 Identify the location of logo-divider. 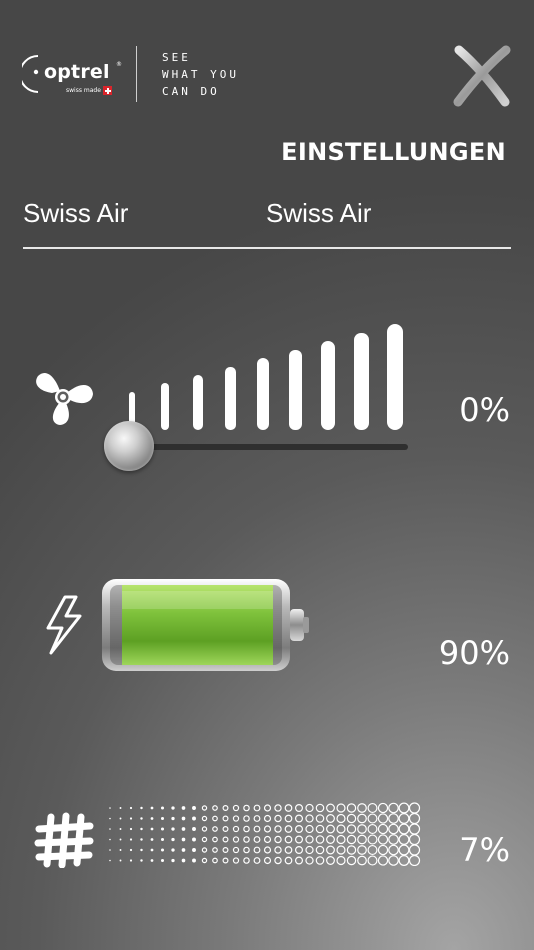
(136, 74).